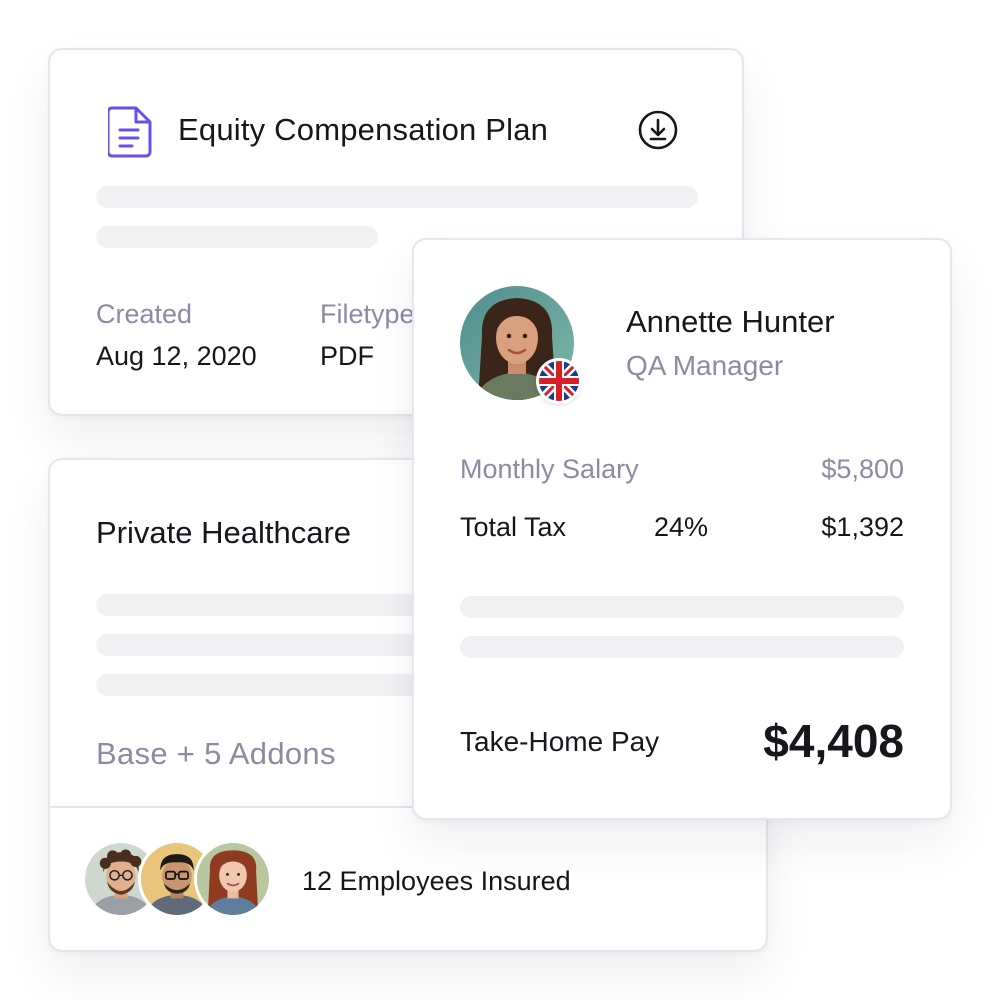  I want to click on equity-plan-title: Equity Compensation Plan, so click(363, 129).